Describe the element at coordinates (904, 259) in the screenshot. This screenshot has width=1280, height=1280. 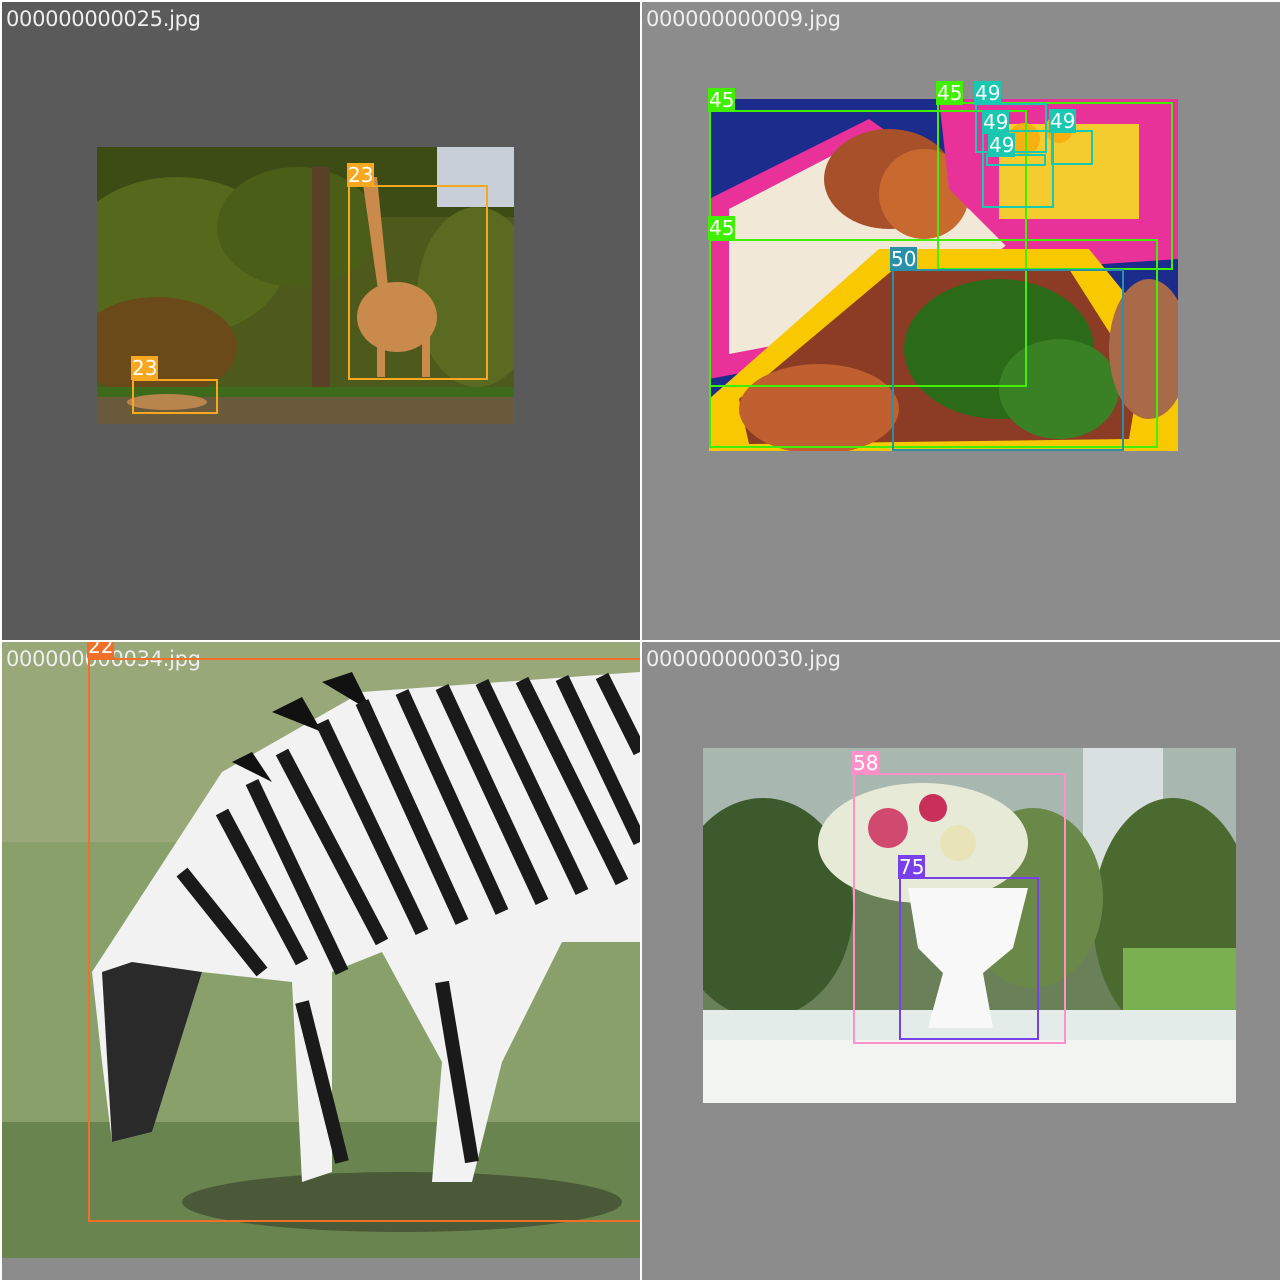
I see `bbox-label: 50` at that location.